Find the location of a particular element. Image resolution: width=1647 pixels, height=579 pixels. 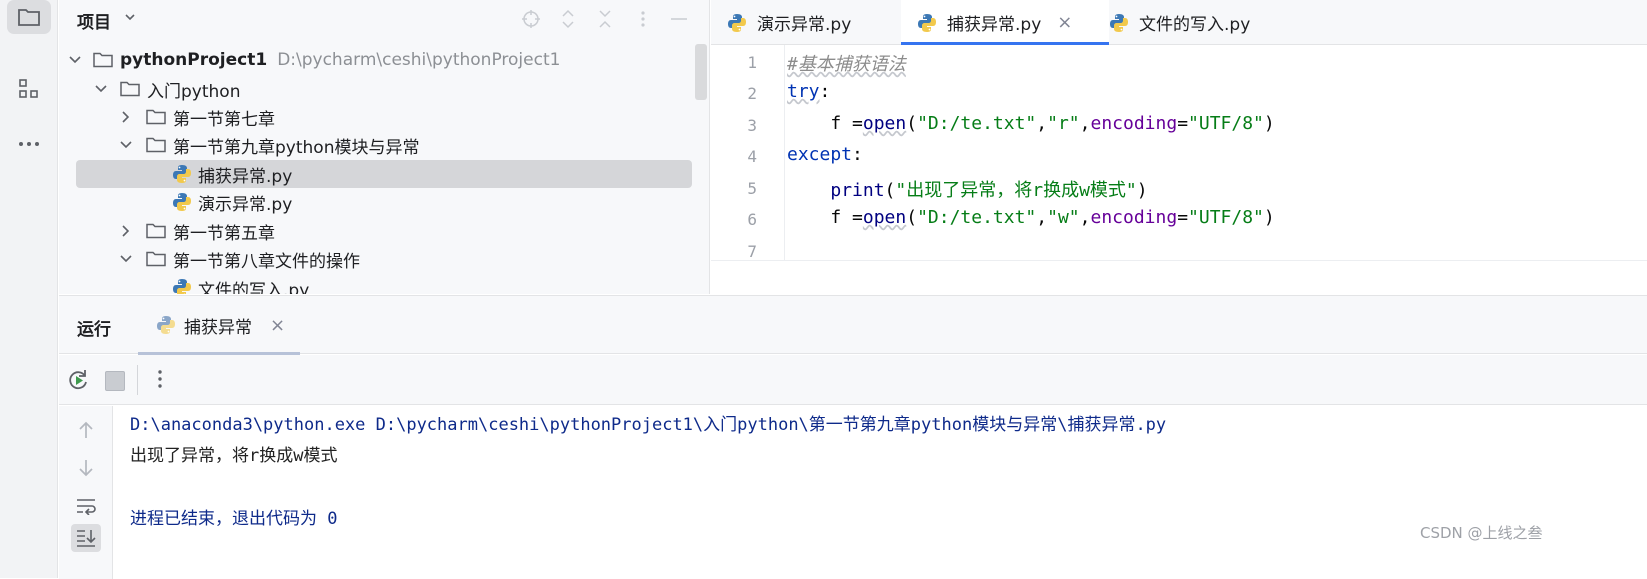

tree-item-label: 第一节第八章文件的操作 is located at coordinates (266, 259).